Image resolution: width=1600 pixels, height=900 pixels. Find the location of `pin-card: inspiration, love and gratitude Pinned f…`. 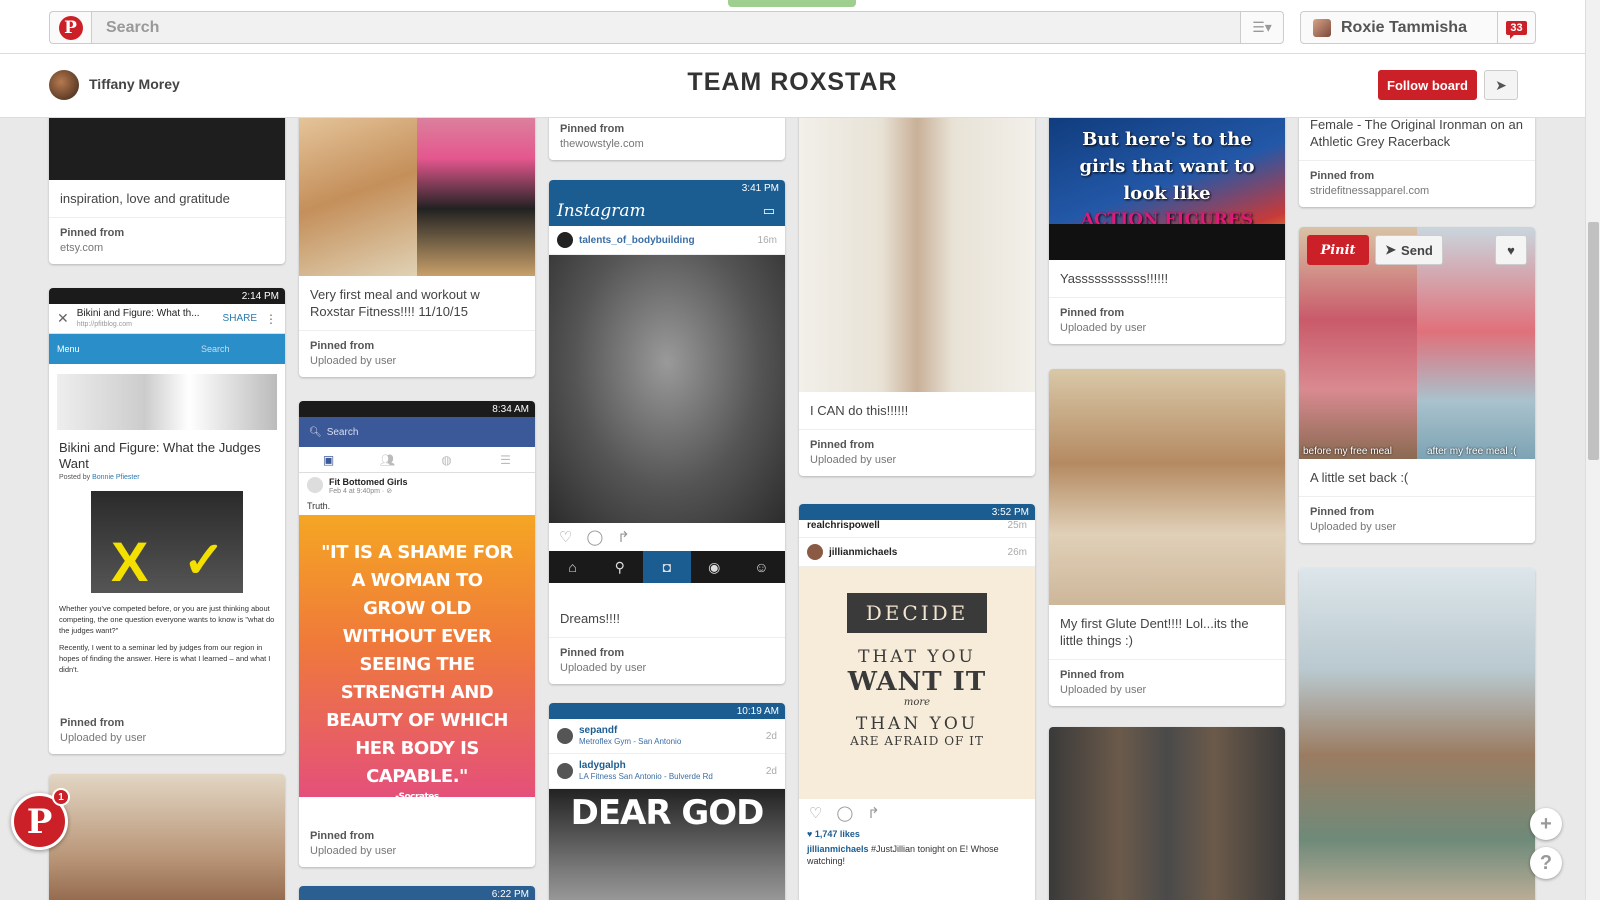

pin-card: inspiration, love and gratitude Pinned f… is located at coordinates (167, 191).